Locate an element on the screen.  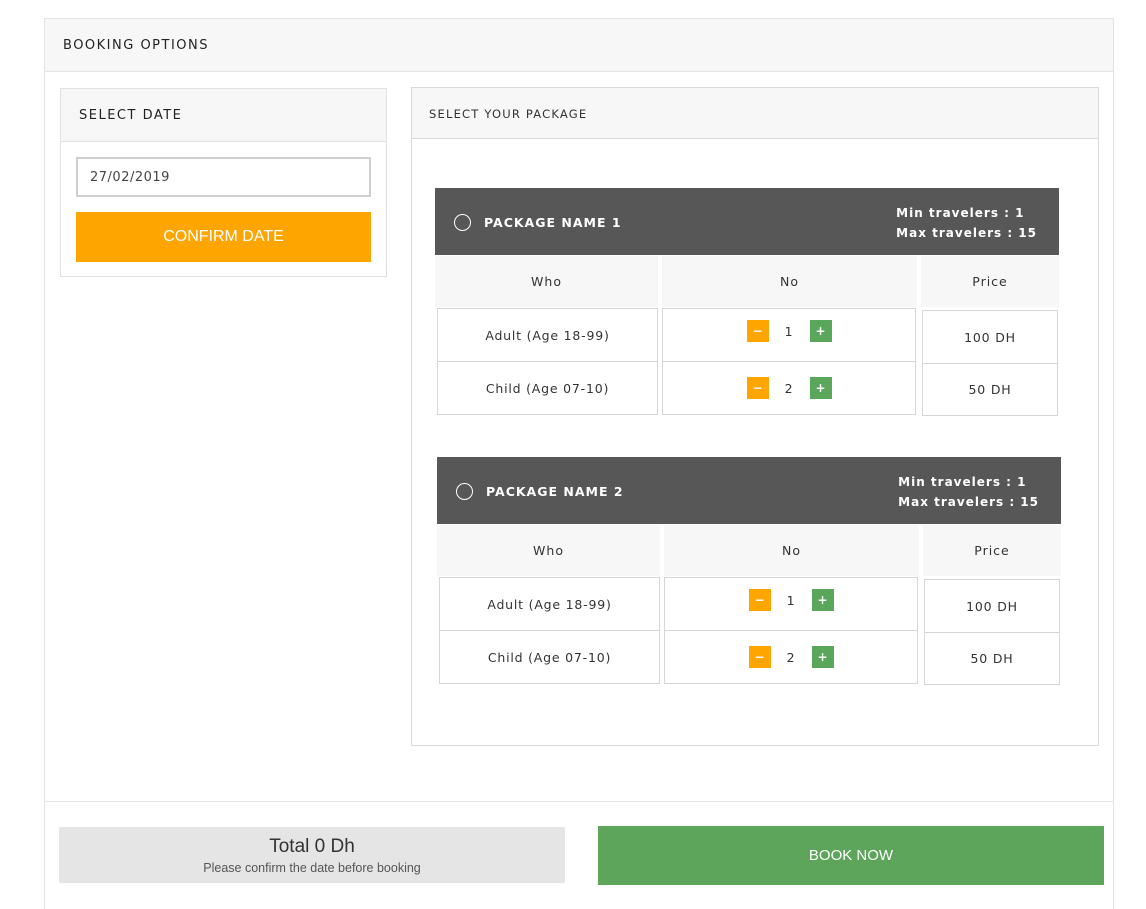
min-travelers-1: Min travelers : 1 is located at coordinates (960, 213).